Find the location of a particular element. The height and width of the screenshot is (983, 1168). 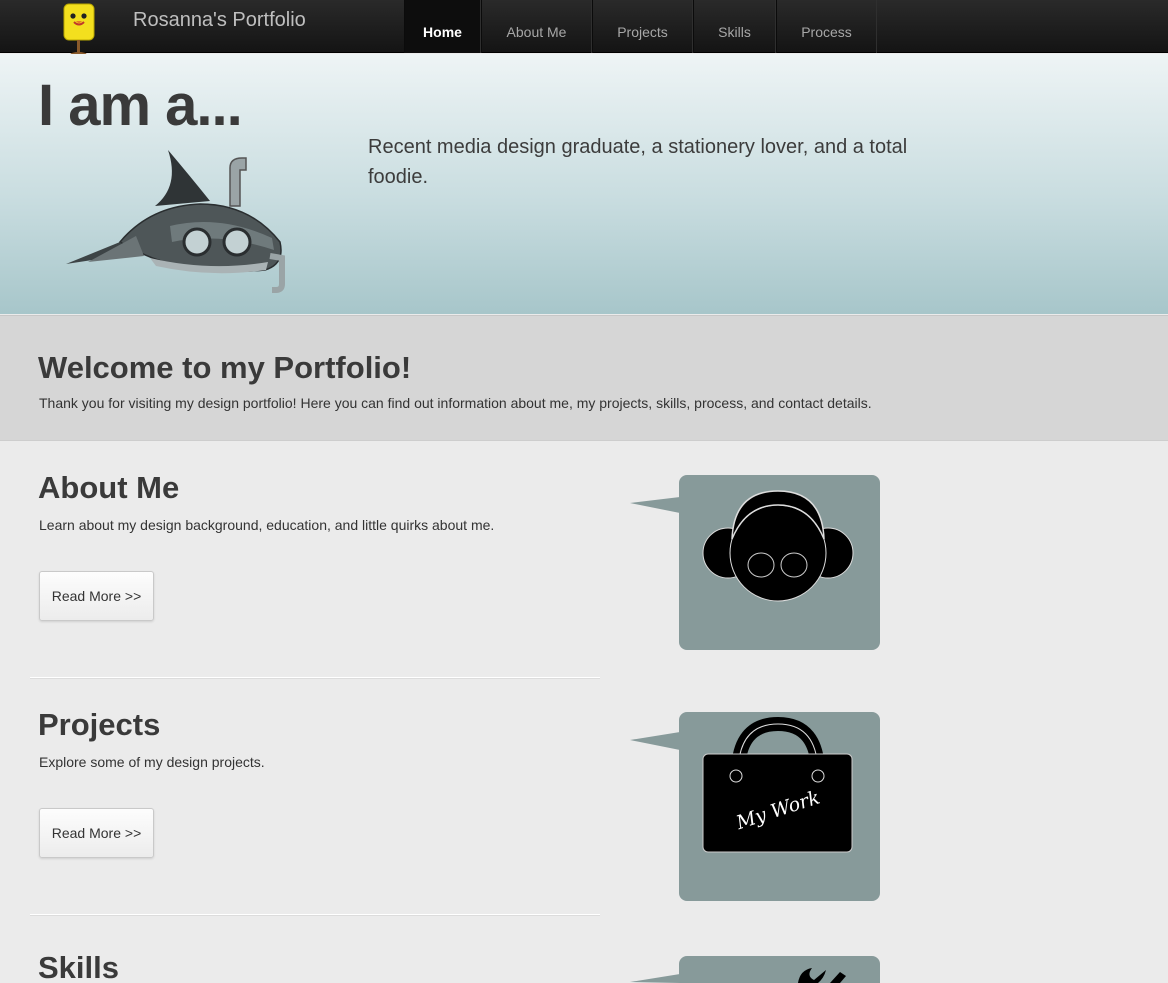

nav-projects: Projects is located at coordinates (642, 26).